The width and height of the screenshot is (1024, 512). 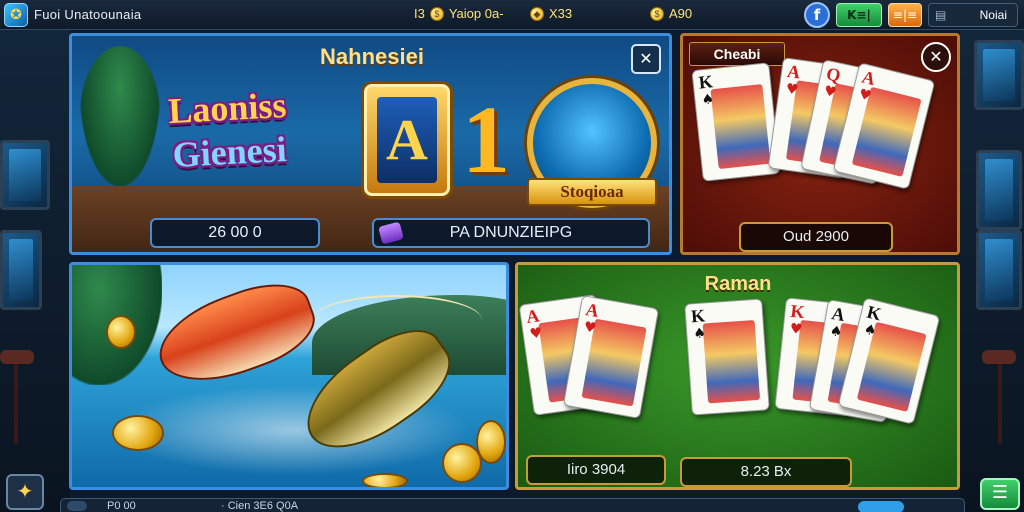 What do you see at coordinates (592, 143) in the screenshot?
I see `medal-badge-icon: Stoqioaa` at bounding box center [592, 143].